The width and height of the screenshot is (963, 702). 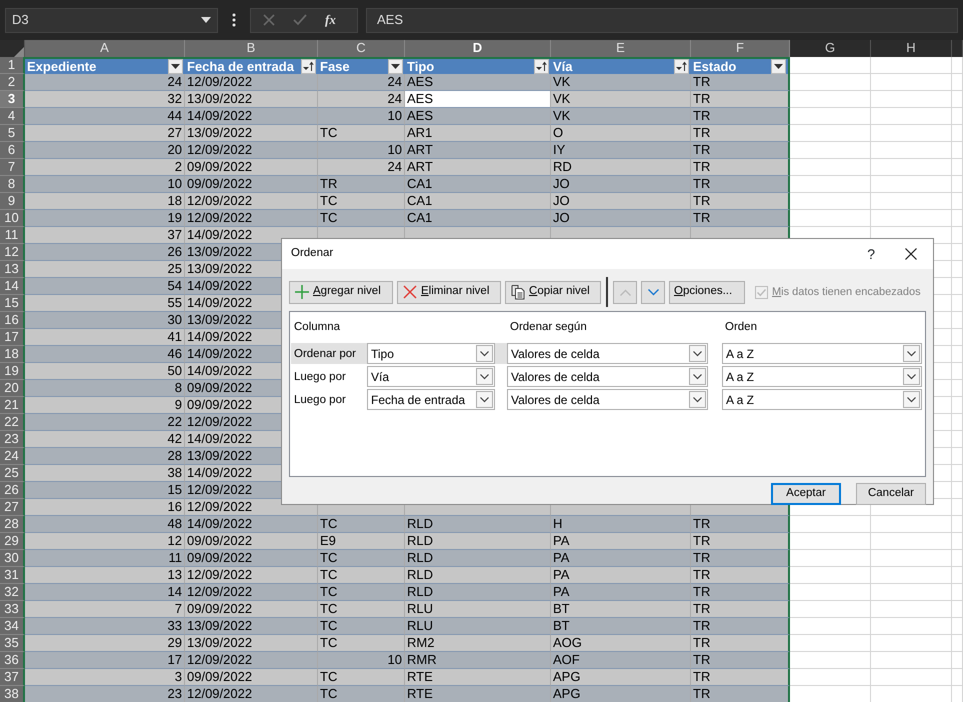 What do you see at coordinates (105, 439) in the screenshot?
I see `table-cell: 42` at bounding box center [105, 439].